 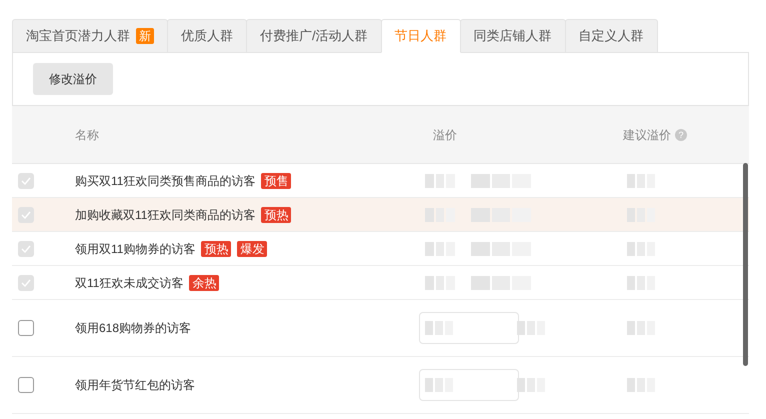 I want to click on audience-name: 领用双11购物券的访客, so click(x=135, y=249).